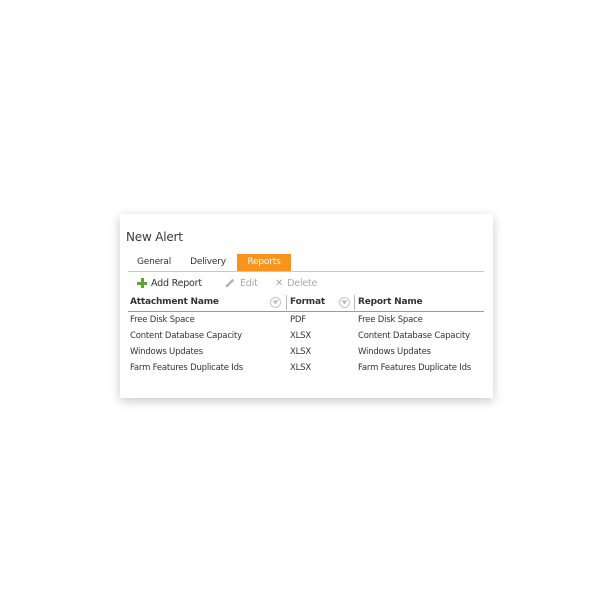  I want to click on cell-attachment-name: Content Database Capacity, so click(186, 336).